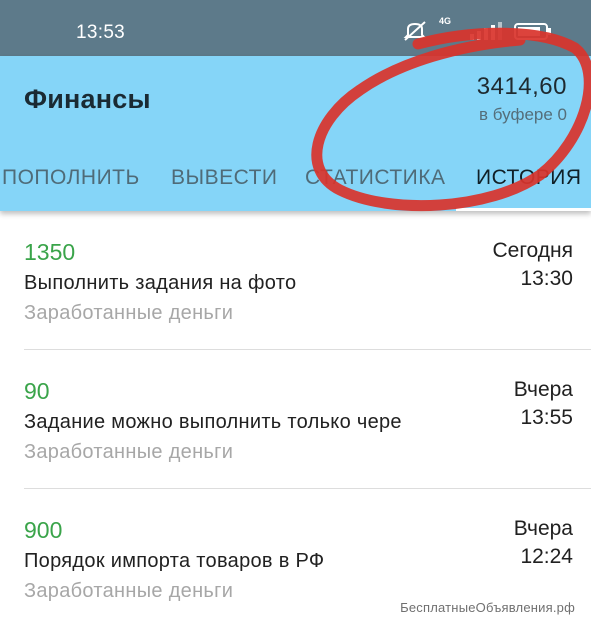 This screenshot has width=591, height=622. Describe the element at coordinates (487, 607) in the screenshot. I see `watermark: БесплатныеОбъявления.рф` at that location.